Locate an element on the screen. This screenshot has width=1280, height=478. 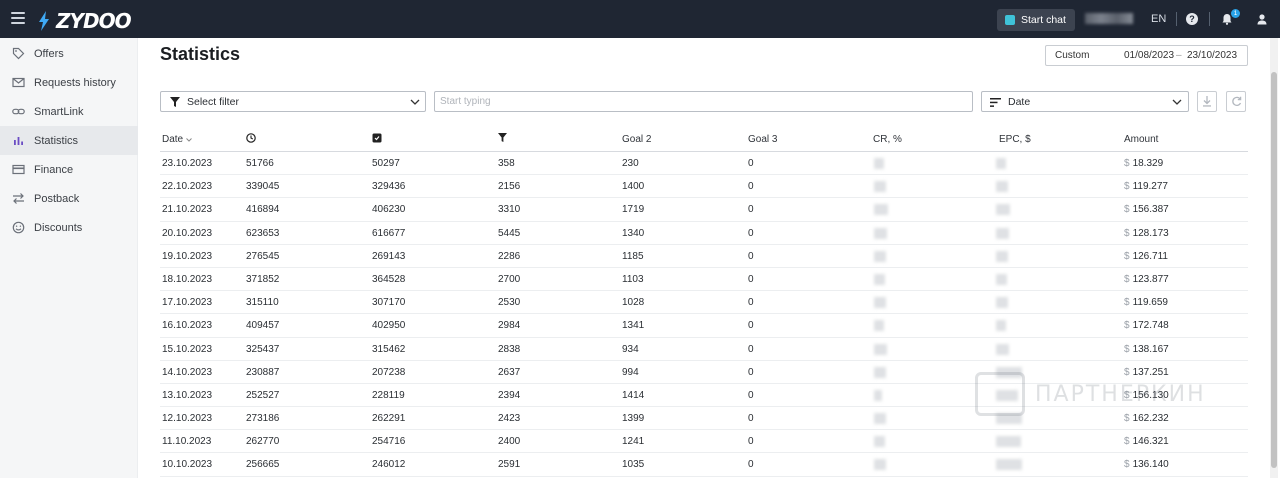
table-row: 23.10.2023 51766 50297 358 230 0 $18.329 is located at coordinates (704, 164).